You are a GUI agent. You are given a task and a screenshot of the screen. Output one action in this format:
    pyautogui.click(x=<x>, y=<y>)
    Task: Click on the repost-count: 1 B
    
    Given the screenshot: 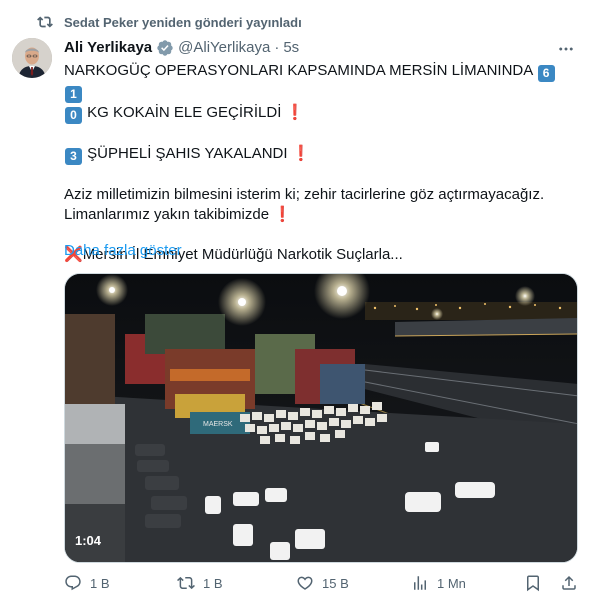 What is the action you would take?
    pyautogui.click(x=213, y=583)
    